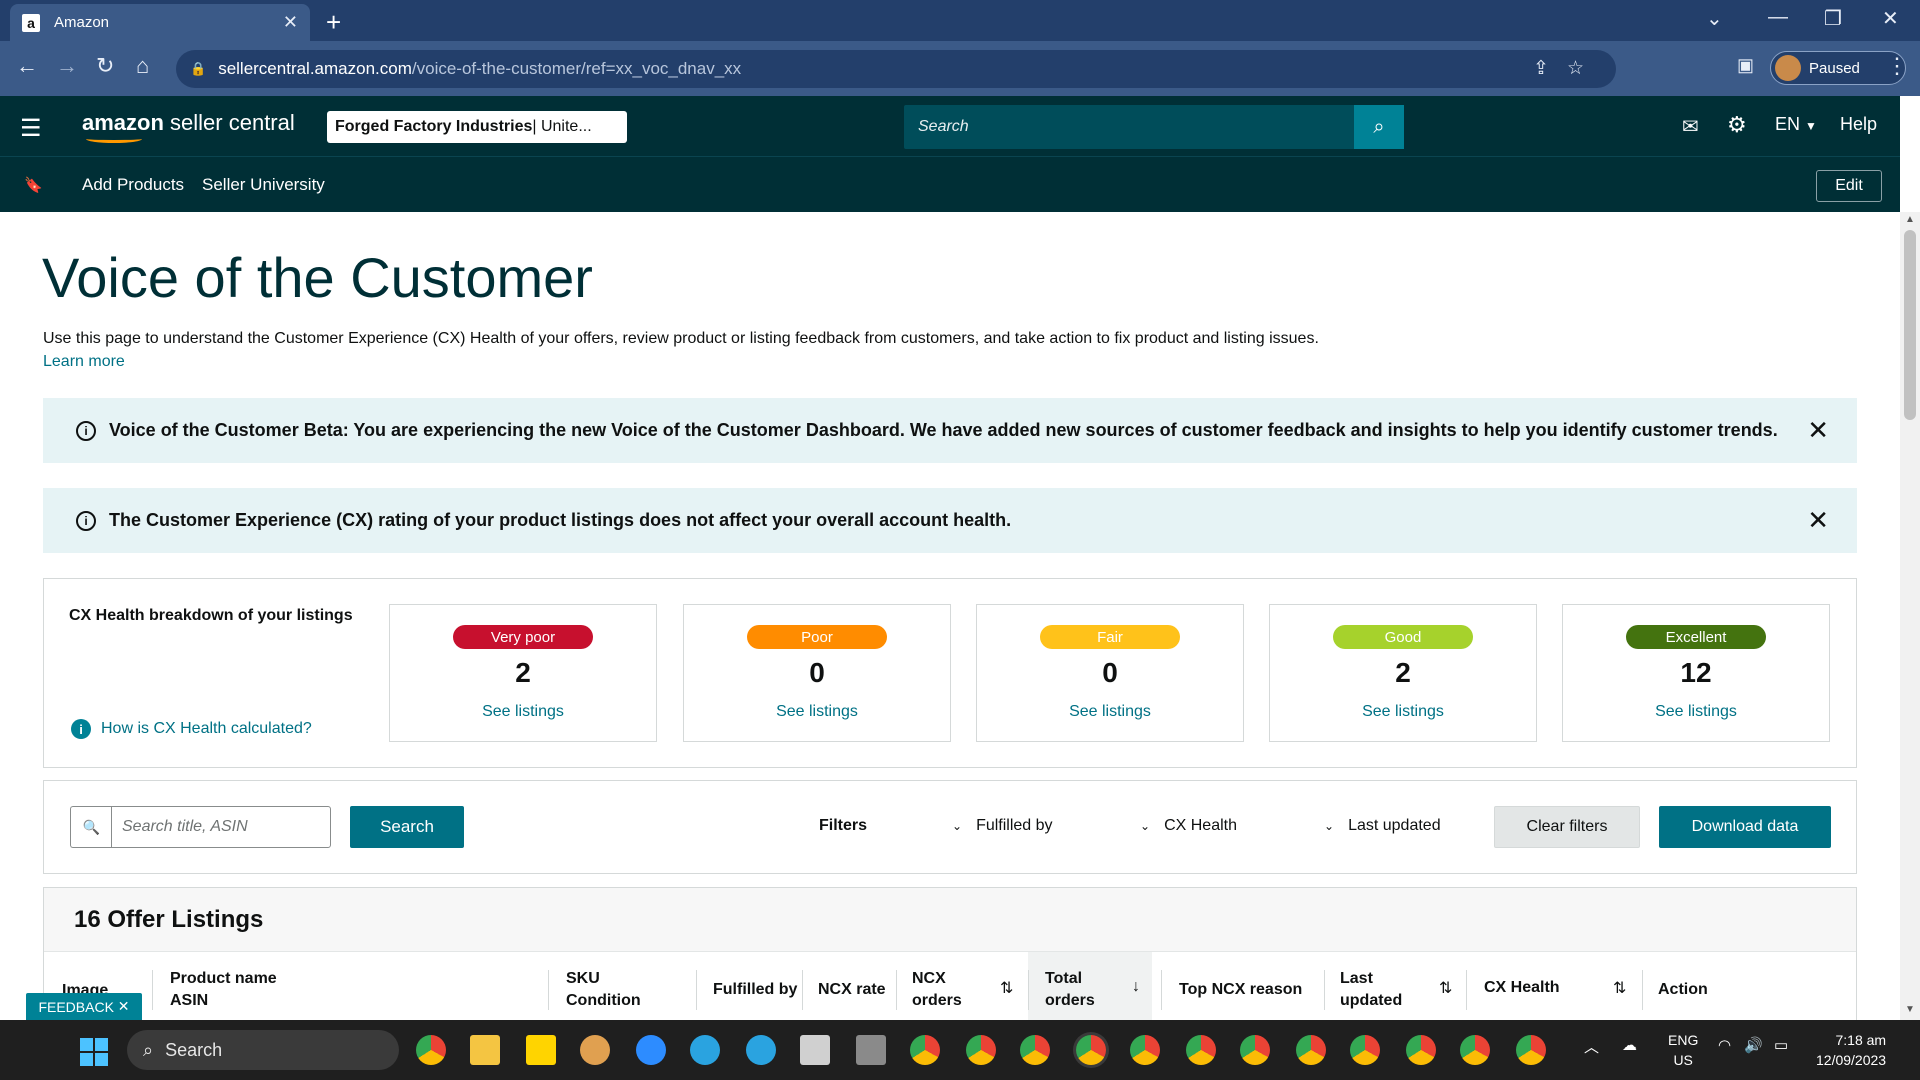  What do you see at coordinates (871, 1050) in the screenshot?
I see `calculator-icon` at bounding box center [871, 1050].